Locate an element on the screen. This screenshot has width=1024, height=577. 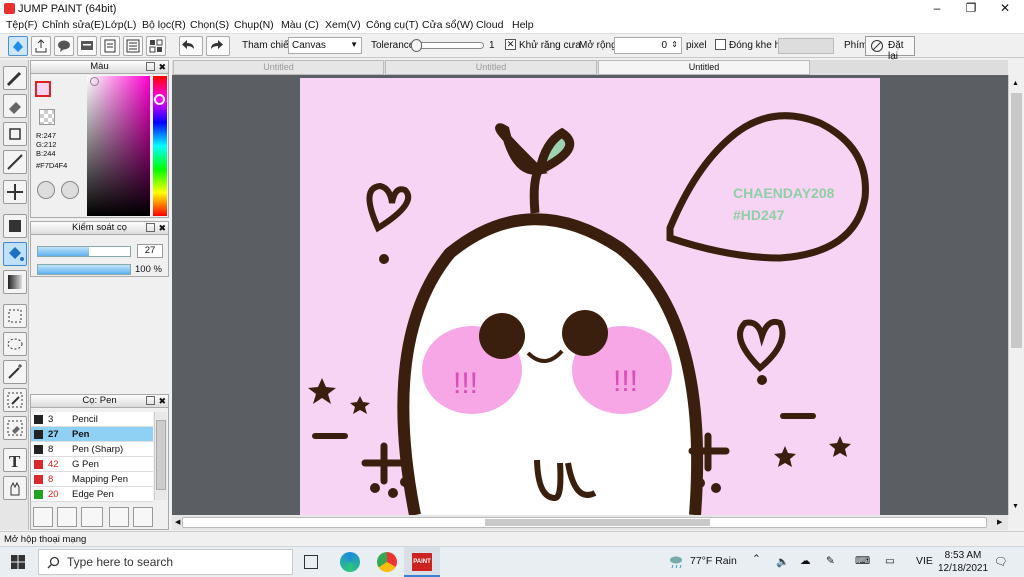
brush-size-slider is located at coordinates (84, 251).